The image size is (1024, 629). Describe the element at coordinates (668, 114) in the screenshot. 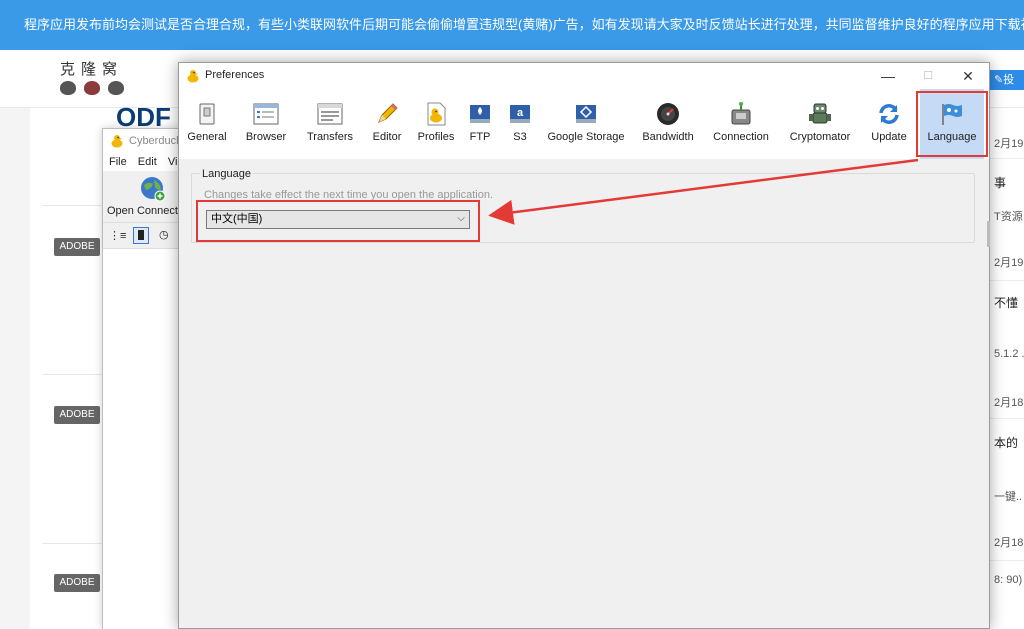

I see `gauge-icon` at that location.